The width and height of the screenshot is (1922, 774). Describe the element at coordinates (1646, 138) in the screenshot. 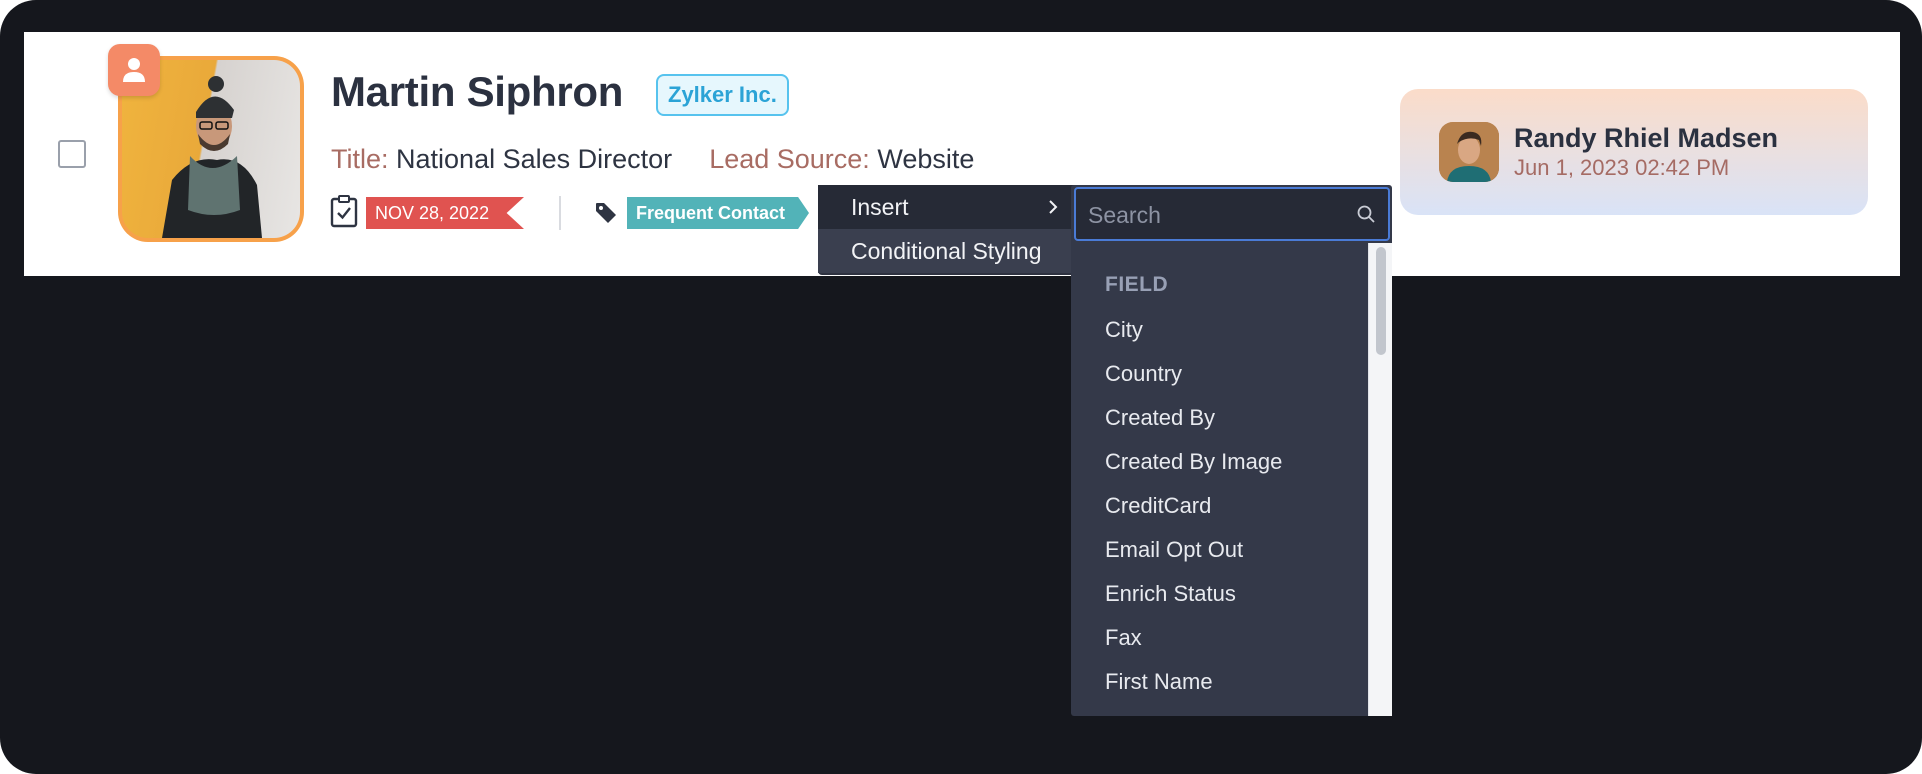

I see `owner-name: Randy Rhiel Madsen` at that location.